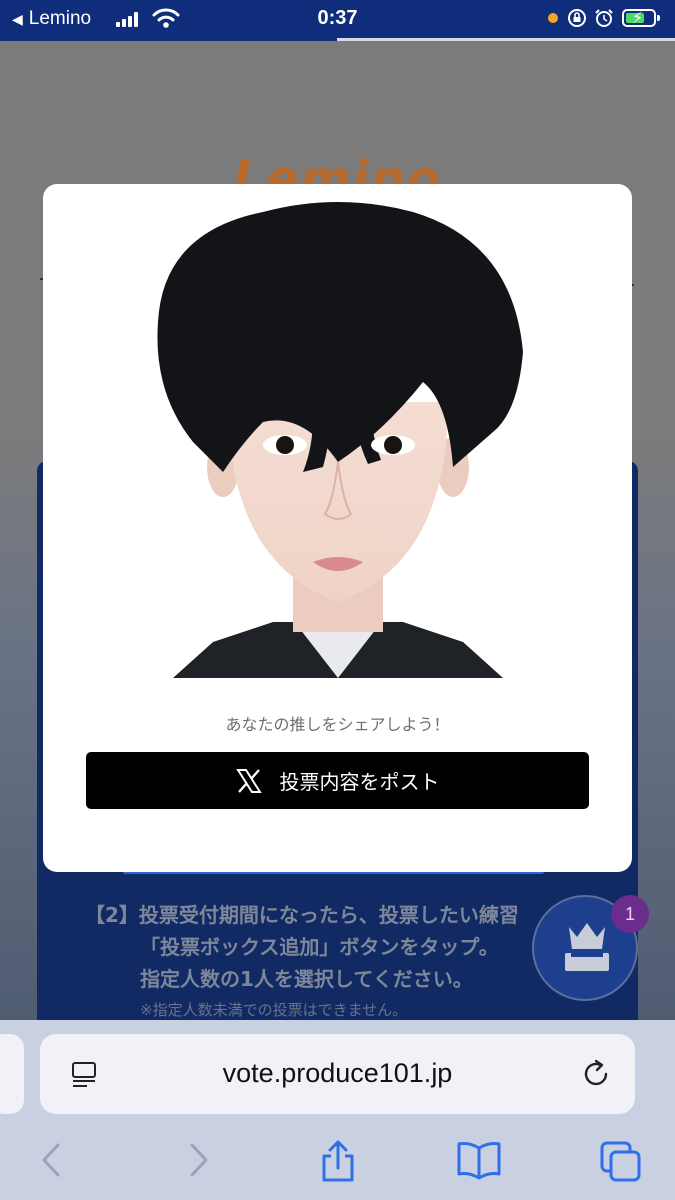 This screenshot has width=675, height=1200. I want to click on vote-count-badge: 1, so click(630, 914).